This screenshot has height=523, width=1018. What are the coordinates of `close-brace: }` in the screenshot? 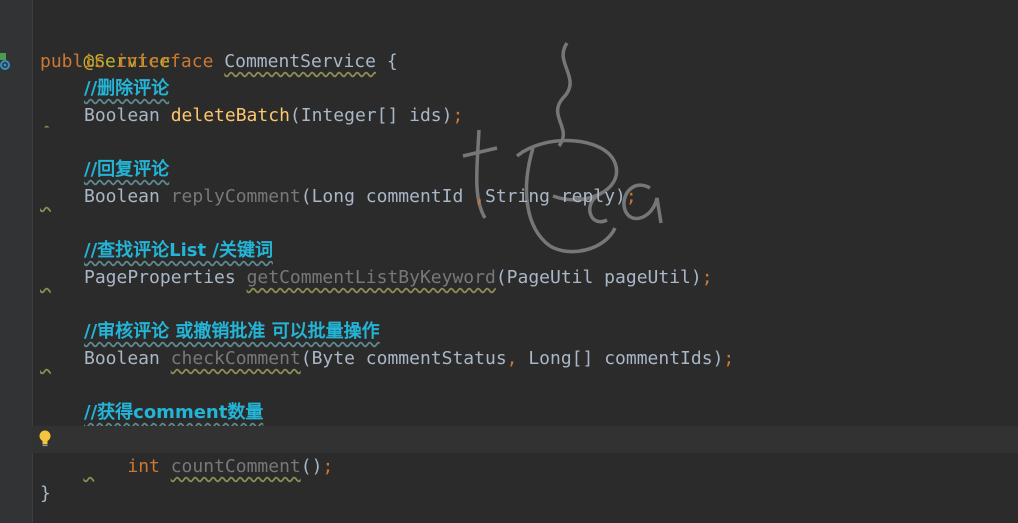 It's located at (45, 493).